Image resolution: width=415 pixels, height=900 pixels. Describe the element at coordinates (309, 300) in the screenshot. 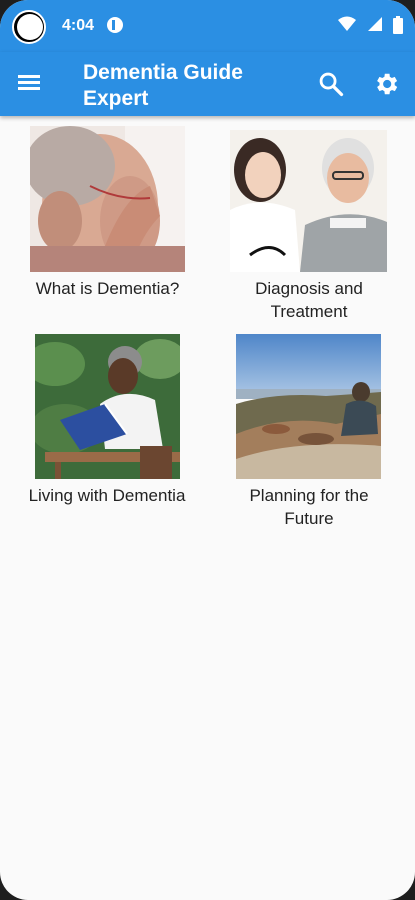

I see `topic-label: Diagnosis and Treatment` at that location.